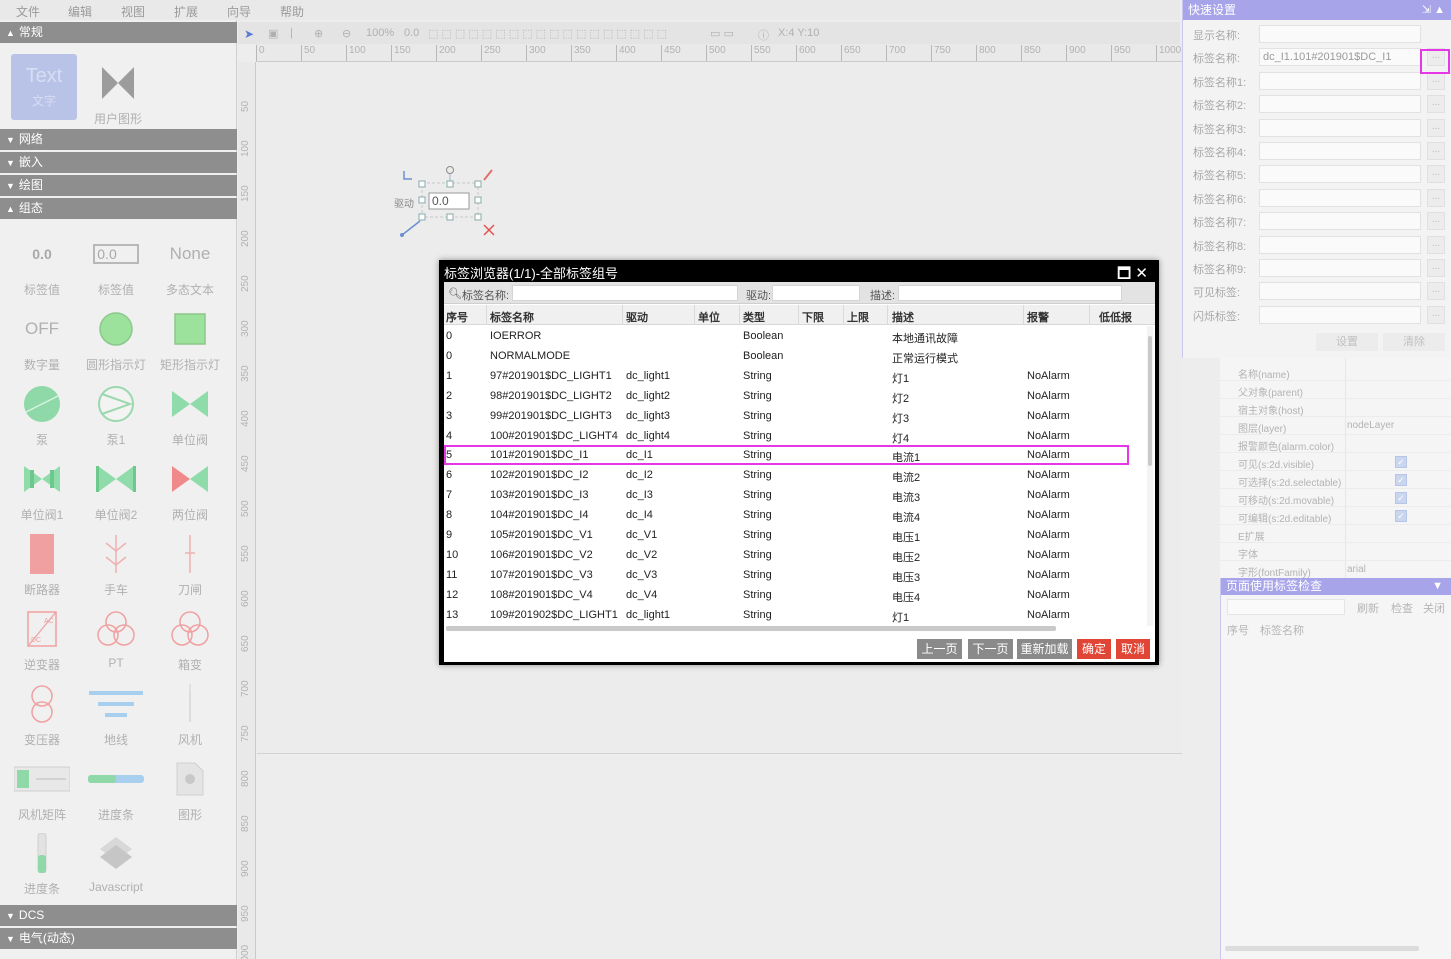 This screenshot has height=959, width=1451. I want to click on palette-item-knife-switch: 刀闸, so click(190, 563).